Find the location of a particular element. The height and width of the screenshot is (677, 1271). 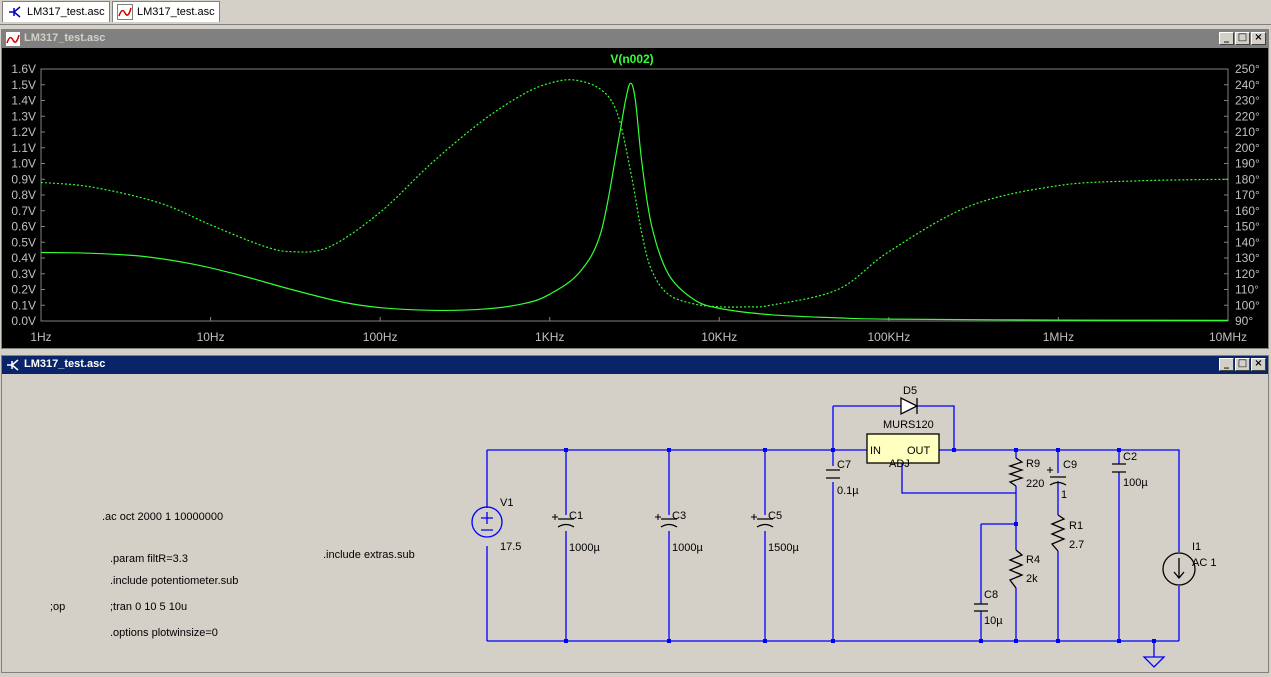

v1-value: 17.5 is located at coordinates (510, 547).